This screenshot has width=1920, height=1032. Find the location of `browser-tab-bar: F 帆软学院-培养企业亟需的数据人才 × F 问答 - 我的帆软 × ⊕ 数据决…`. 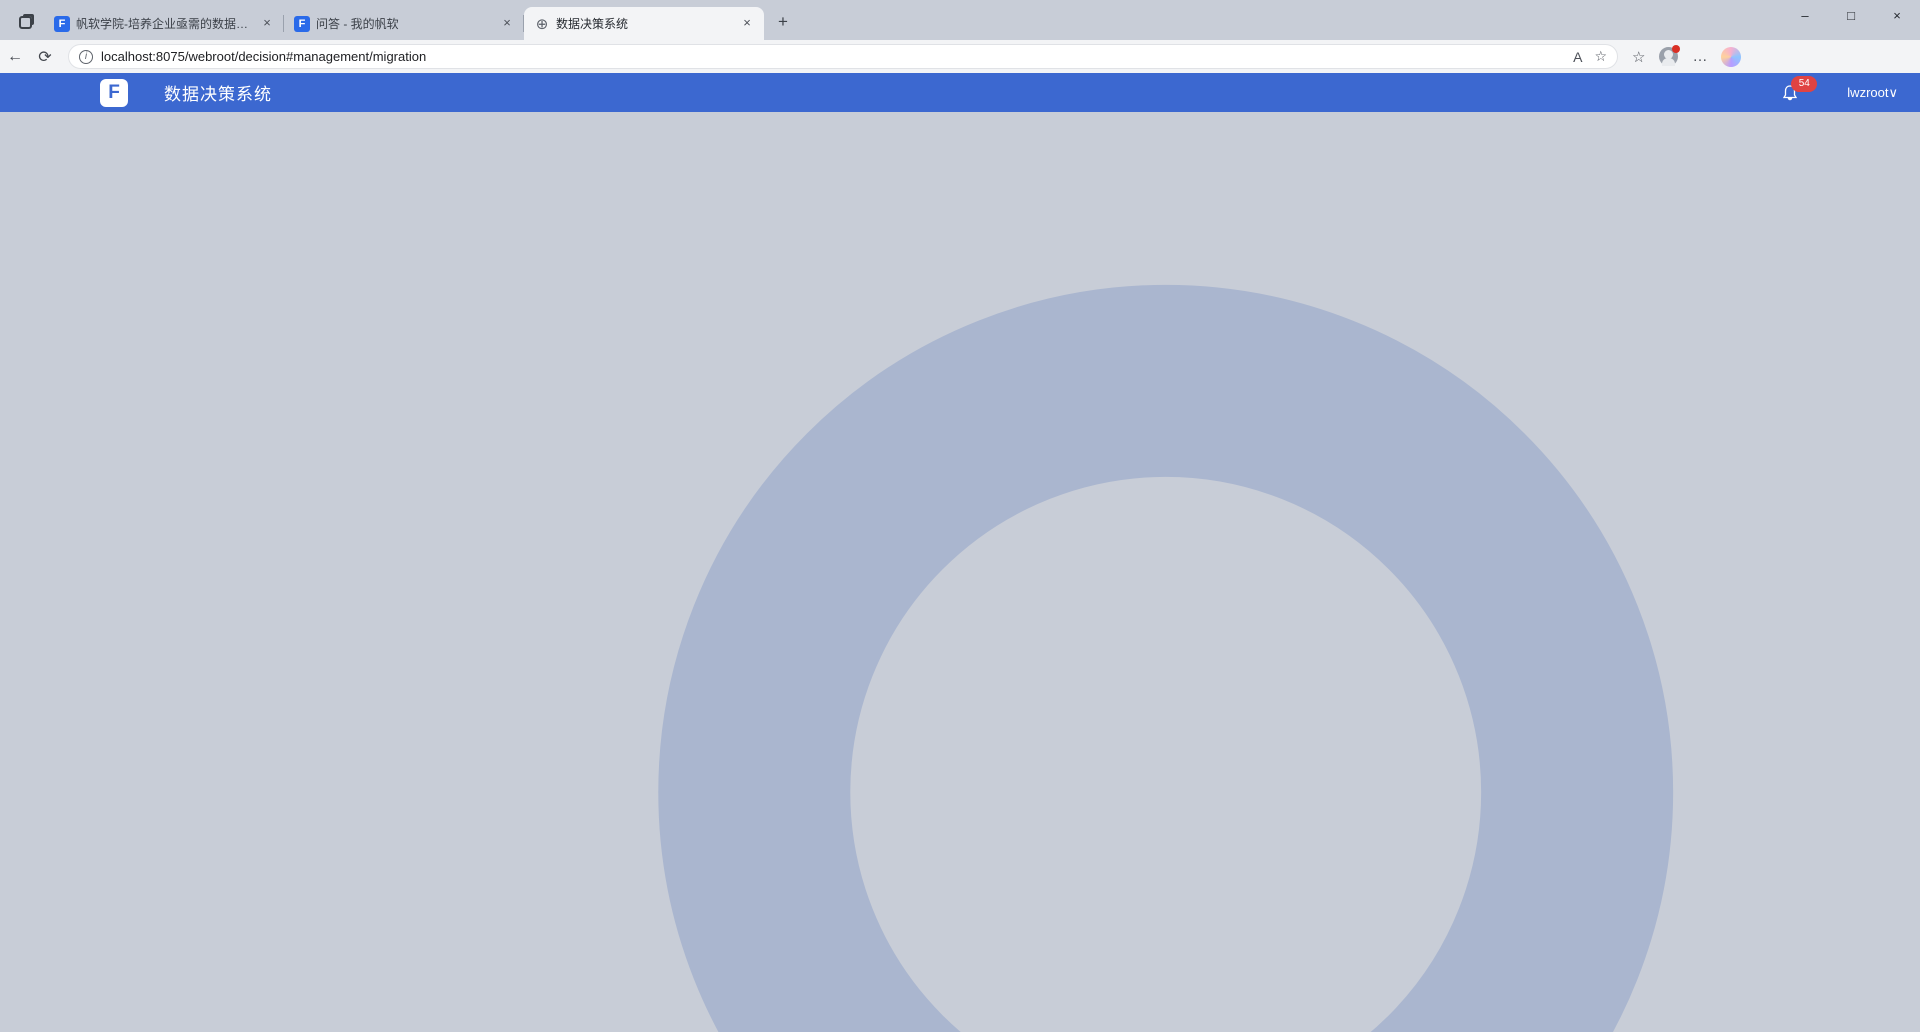

browser-tab-bar: F 帆软学院-培养企业亟需的数据人才 × F 问答 - 我的帆软 × ⊕ 数据决… is located at coordinates (960, 20).